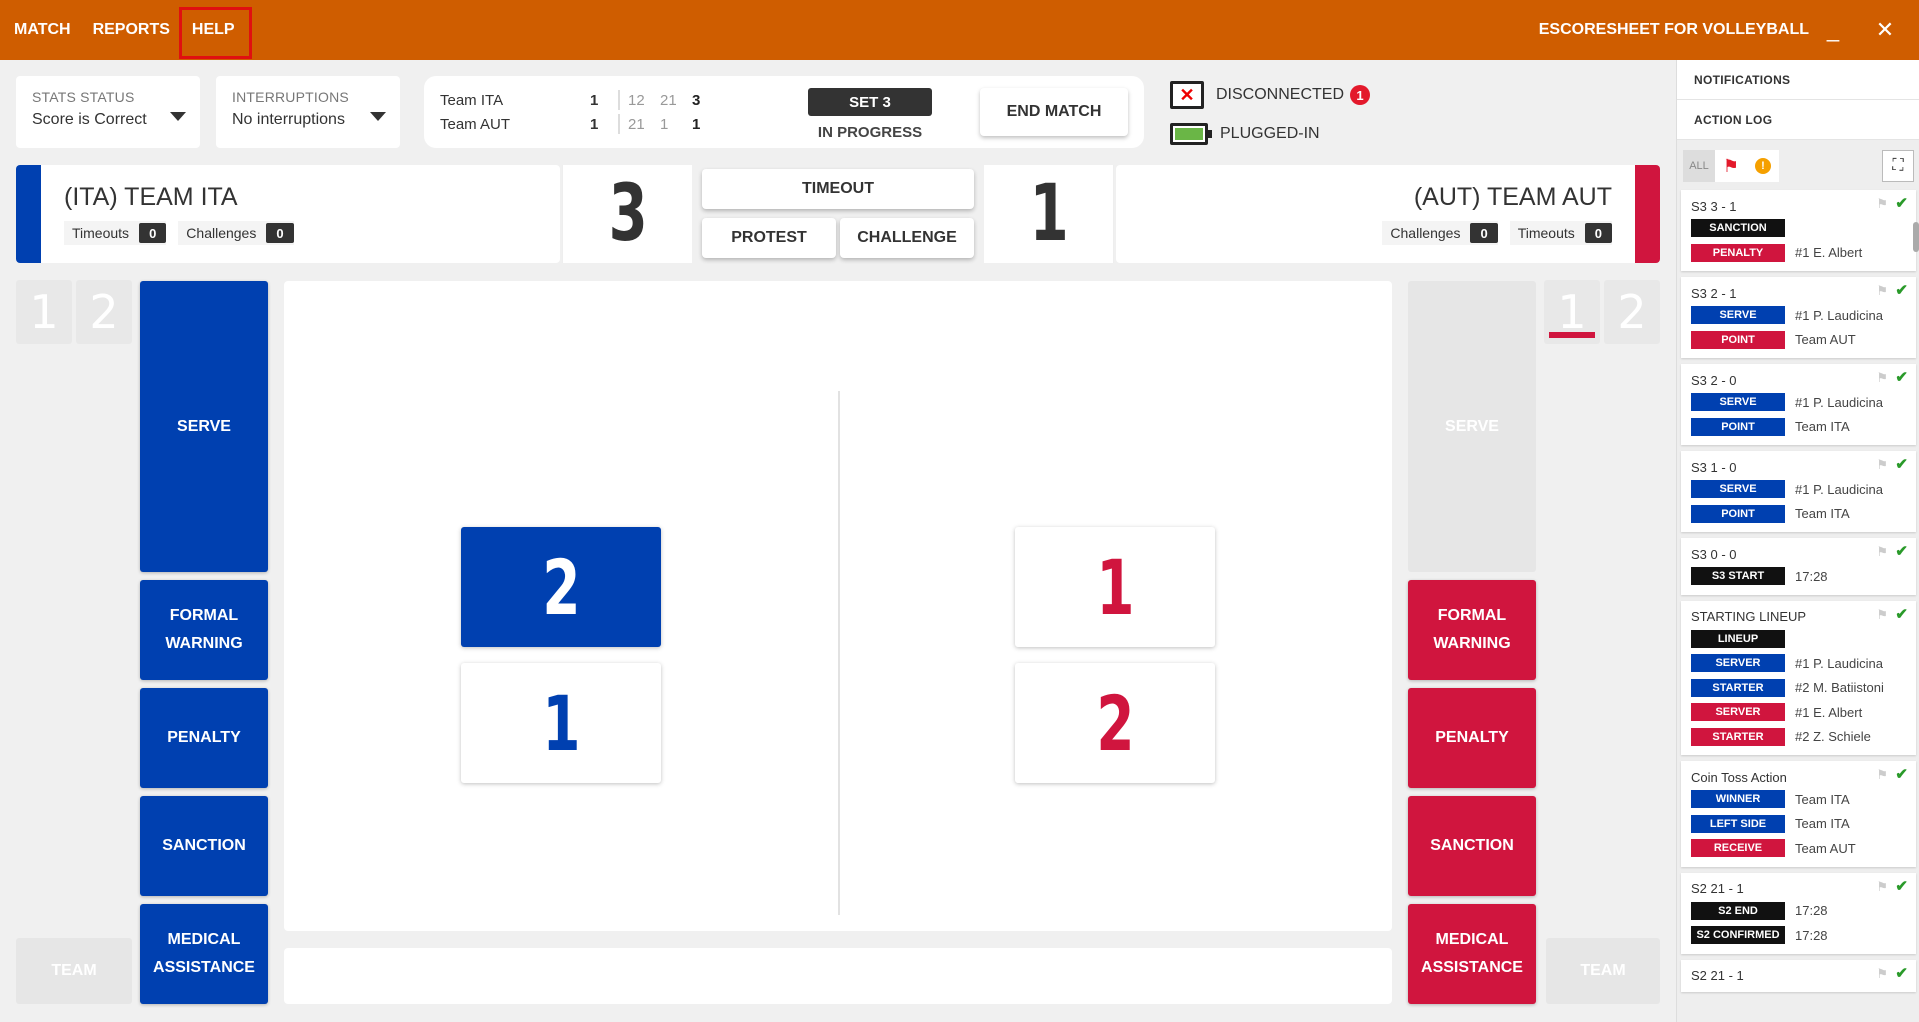 Image resolution: width=1919 pixels, height=1022 pixels. I want to click on aut-player-front: 1, so click(1115, 587).